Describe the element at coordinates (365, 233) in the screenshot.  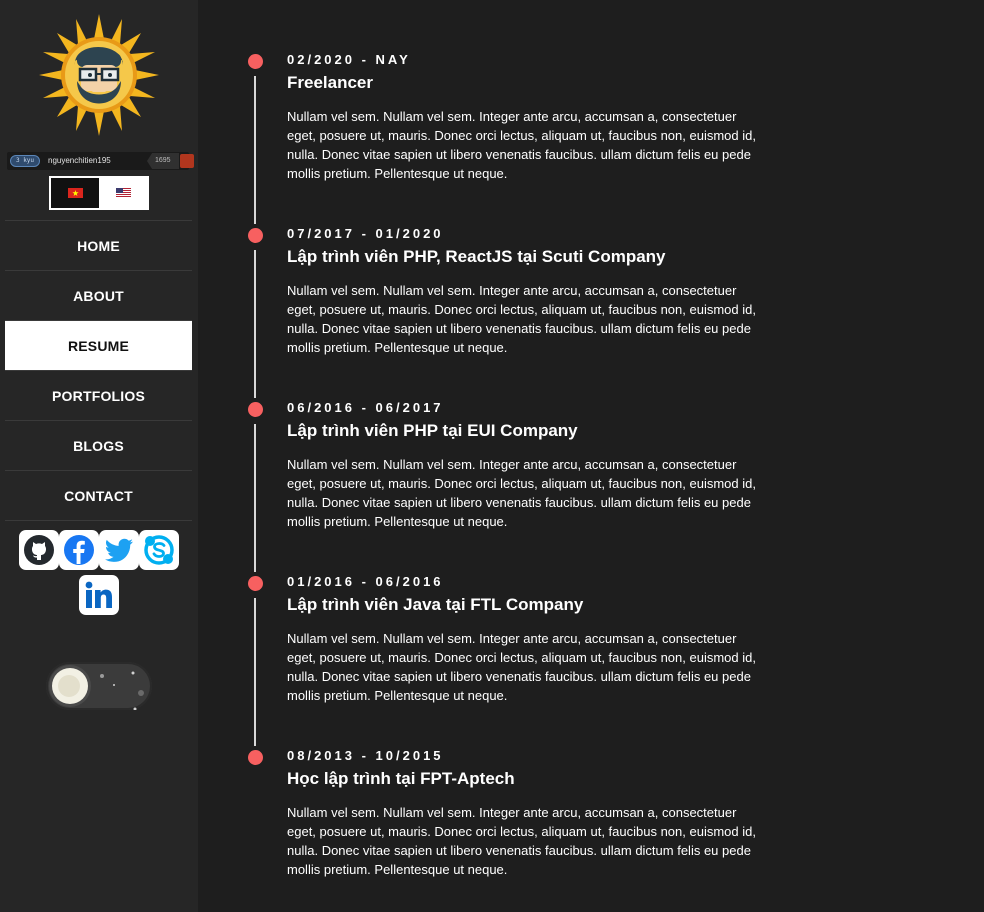
I see `entry-date: 07/2017 - 01/2020` at that location.